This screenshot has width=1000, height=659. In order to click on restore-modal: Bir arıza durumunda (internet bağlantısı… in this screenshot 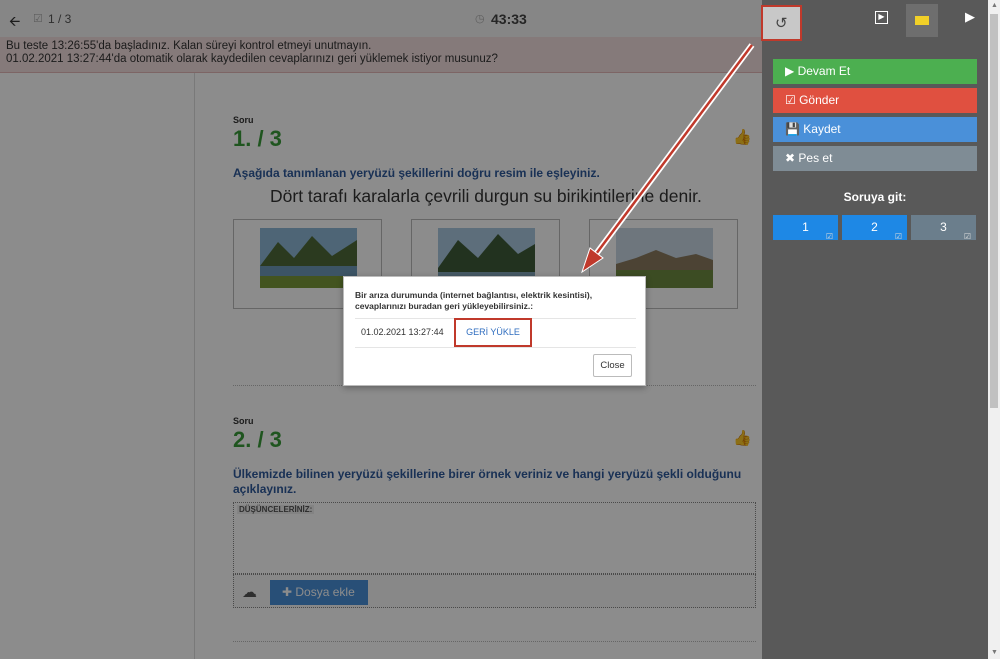, I will do `click(494, 331)`.